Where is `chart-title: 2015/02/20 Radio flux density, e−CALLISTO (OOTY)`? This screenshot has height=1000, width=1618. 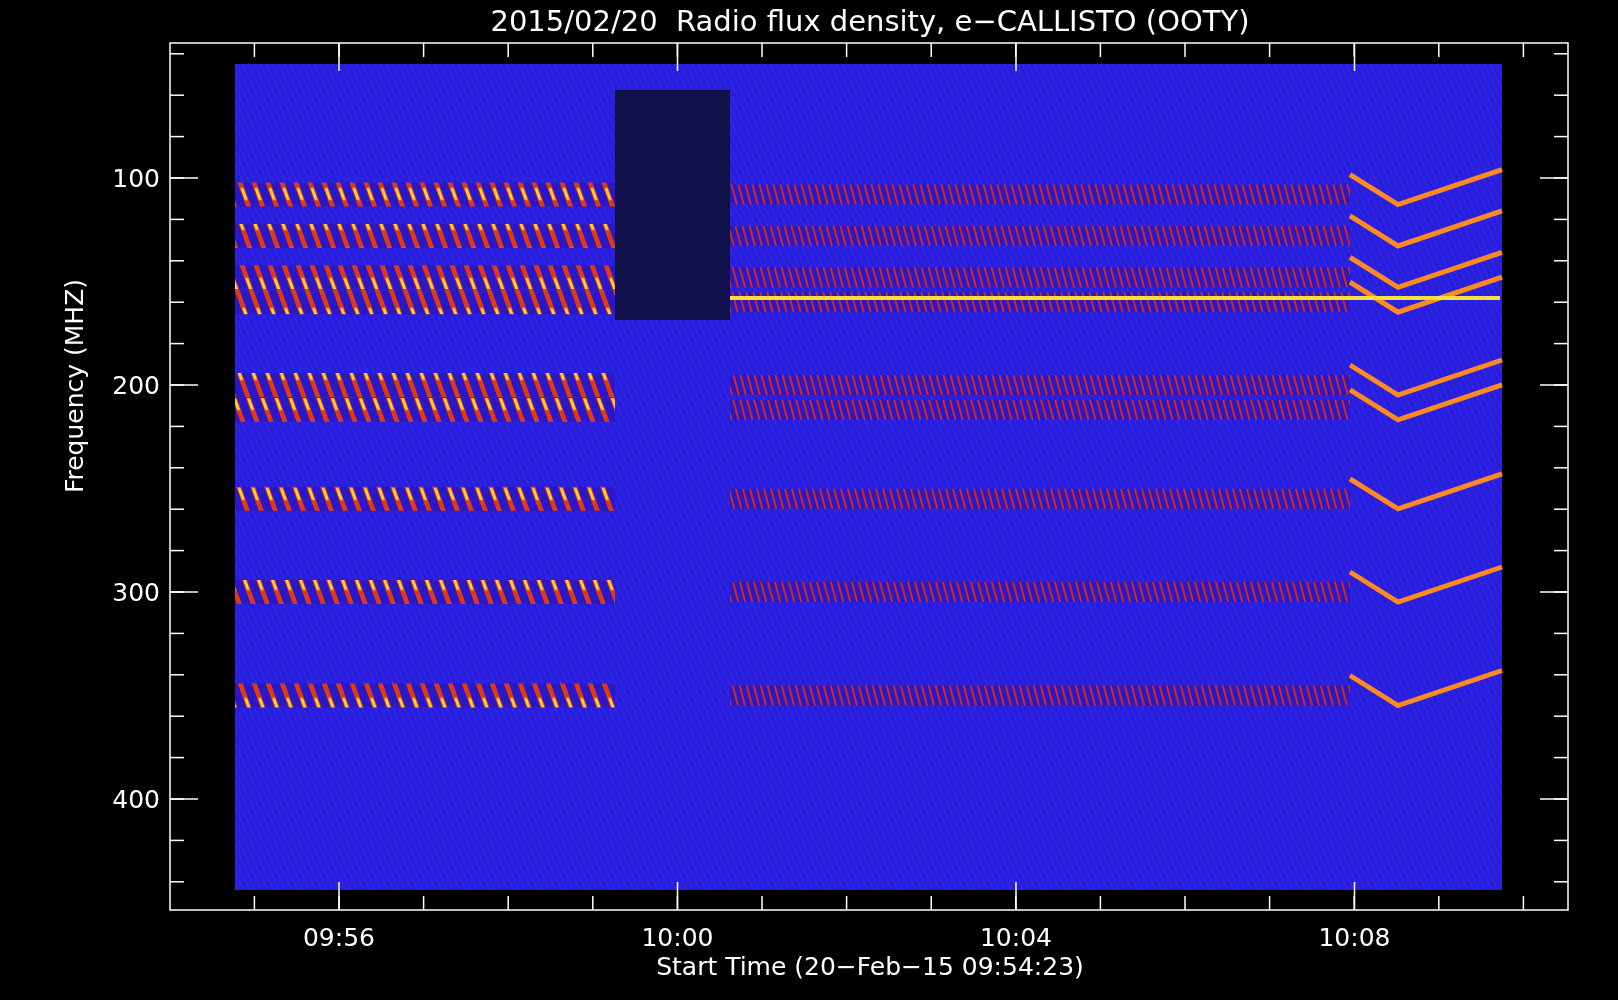
chart-title: 2015/02/20 Radio flux density, e−CALLISTO (OOTY) is located at coordinates (870, 21).